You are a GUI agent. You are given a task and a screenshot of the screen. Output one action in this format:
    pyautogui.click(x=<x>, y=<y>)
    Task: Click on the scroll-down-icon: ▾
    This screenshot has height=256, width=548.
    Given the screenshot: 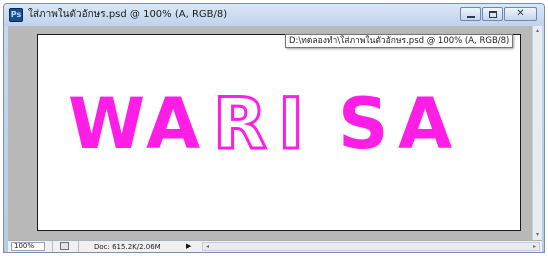 What is the action you would take?
    pyautogui.click(x=537, y=235)
    